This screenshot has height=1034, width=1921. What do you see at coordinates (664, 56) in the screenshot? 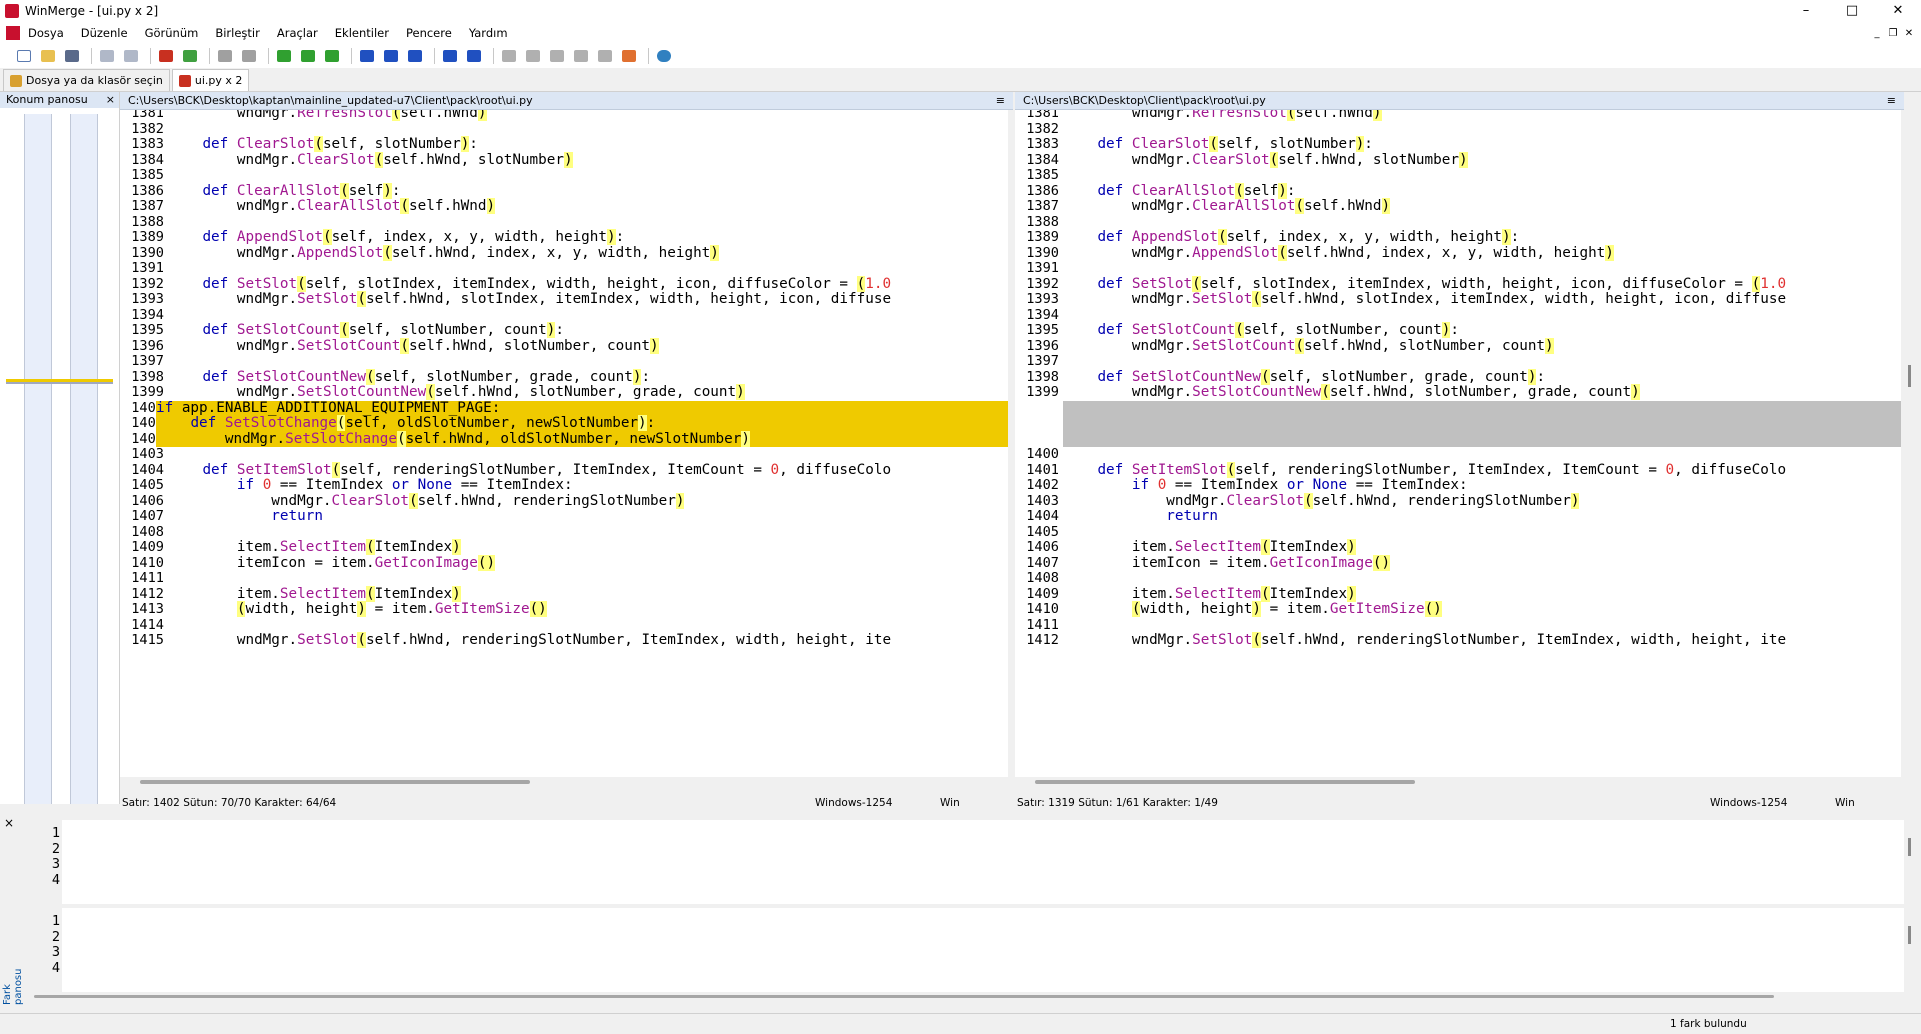
I see `help-icon` at bounding box center [664, 56].